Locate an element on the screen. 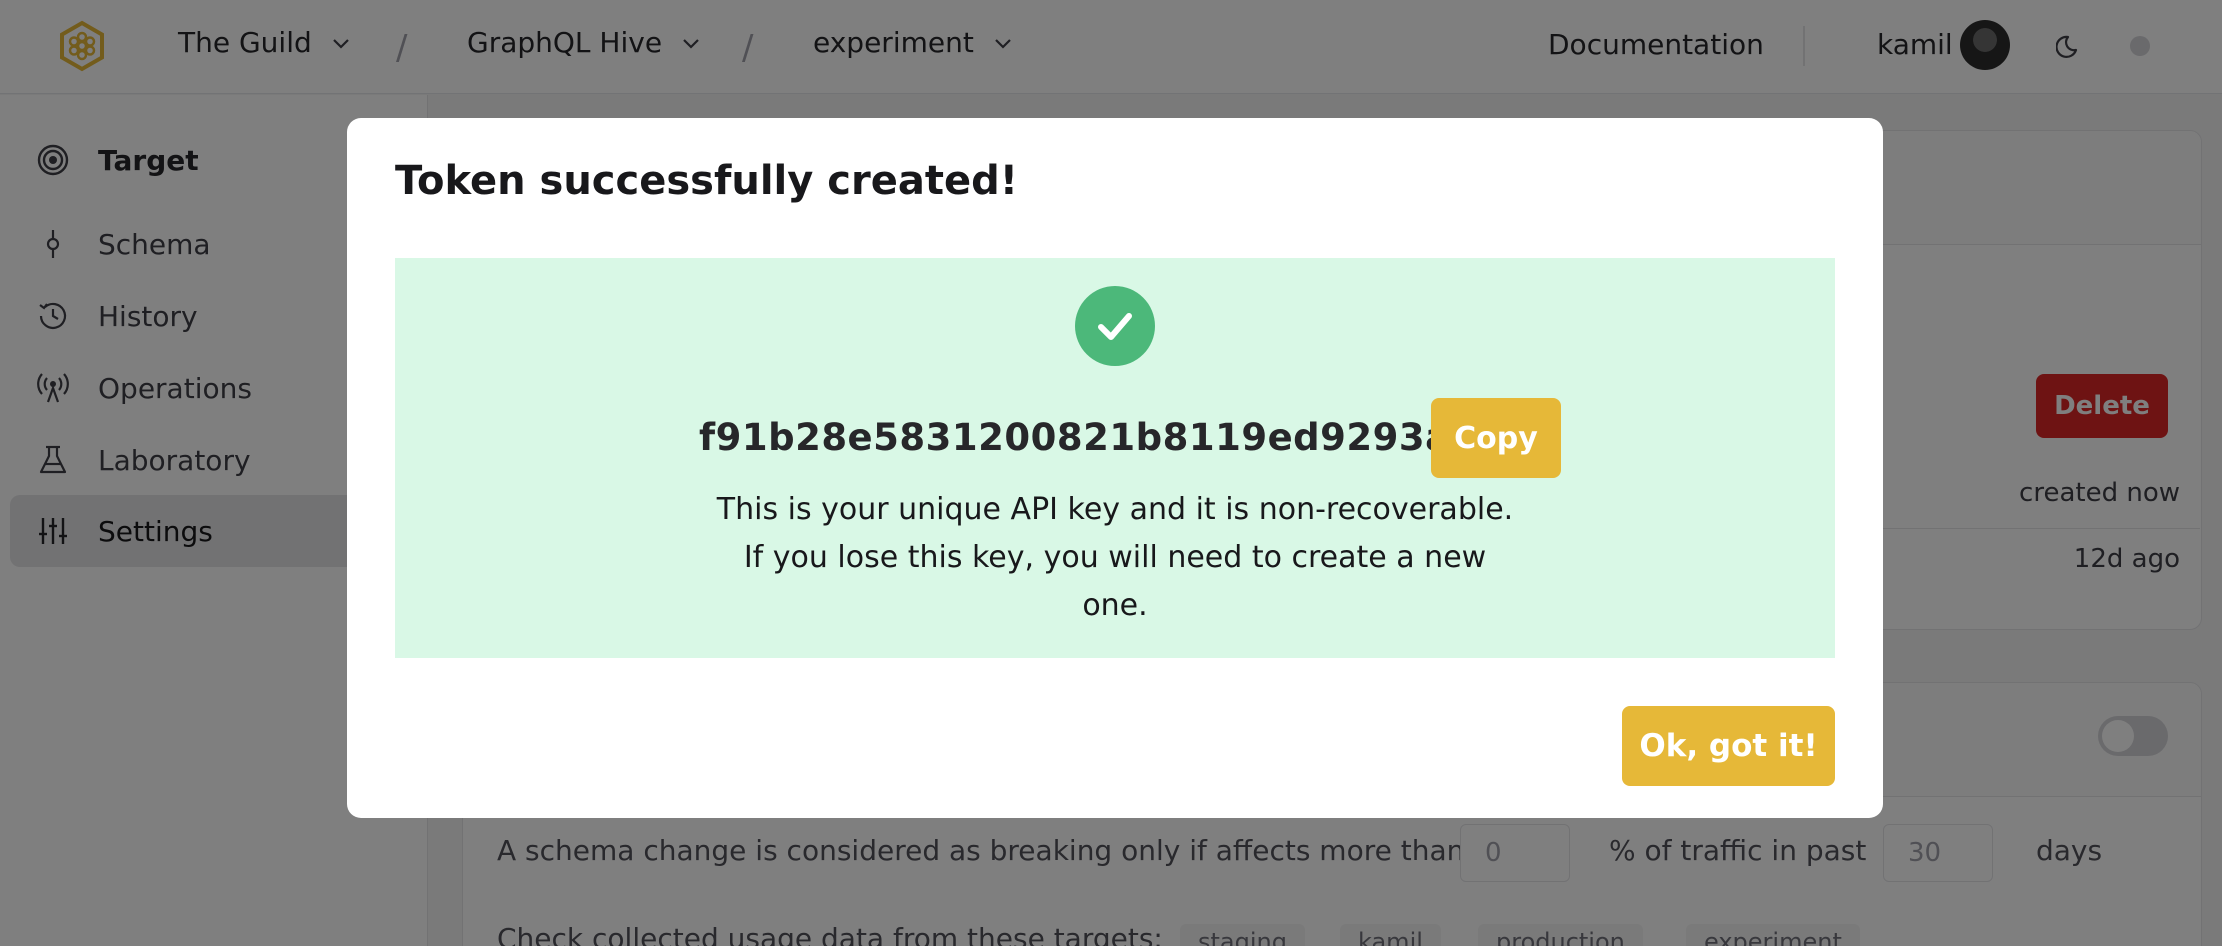 This screenshot has height=946, width=2222. check-circle-icon is located at coordinates (1115, 326).